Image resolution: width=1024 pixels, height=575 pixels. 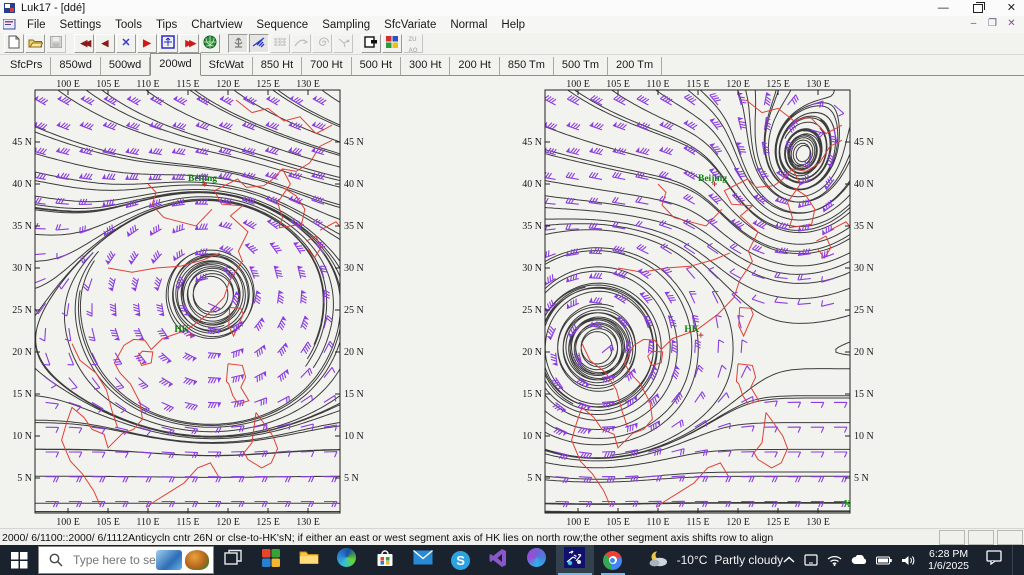 I want to click on office-icon, so click(x=271, y=560).